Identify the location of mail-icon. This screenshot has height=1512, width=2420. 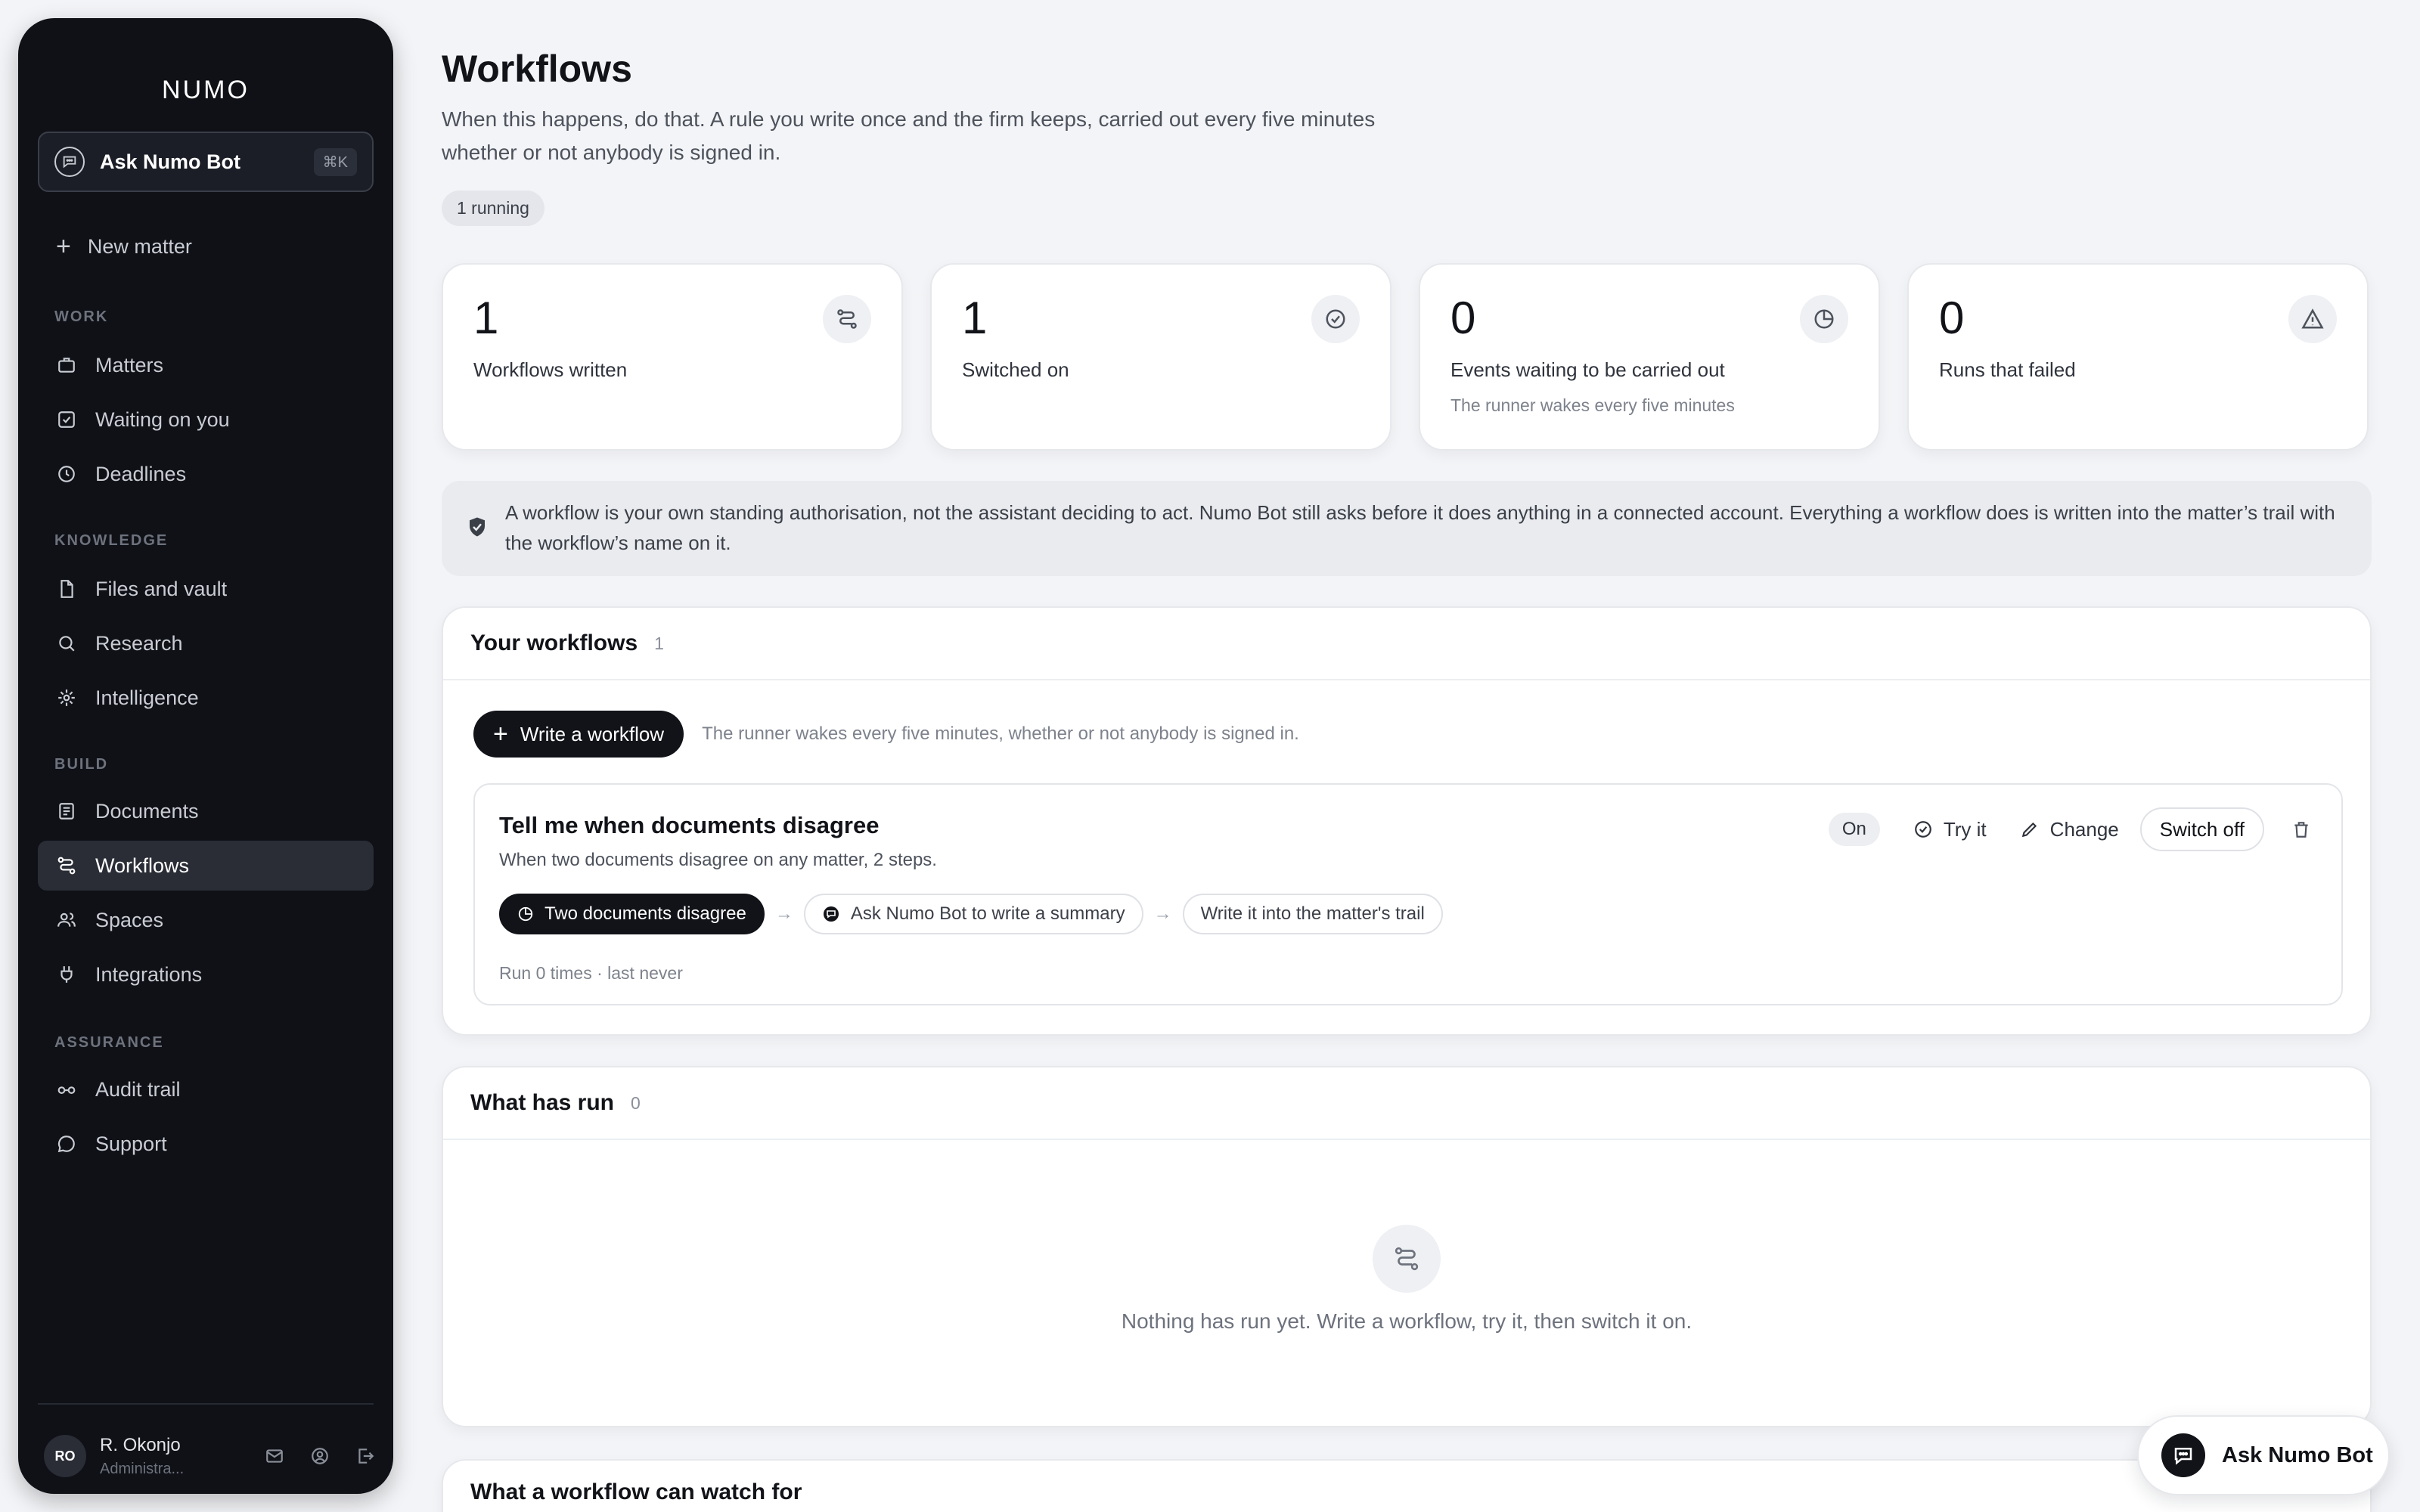
(274, 1456).